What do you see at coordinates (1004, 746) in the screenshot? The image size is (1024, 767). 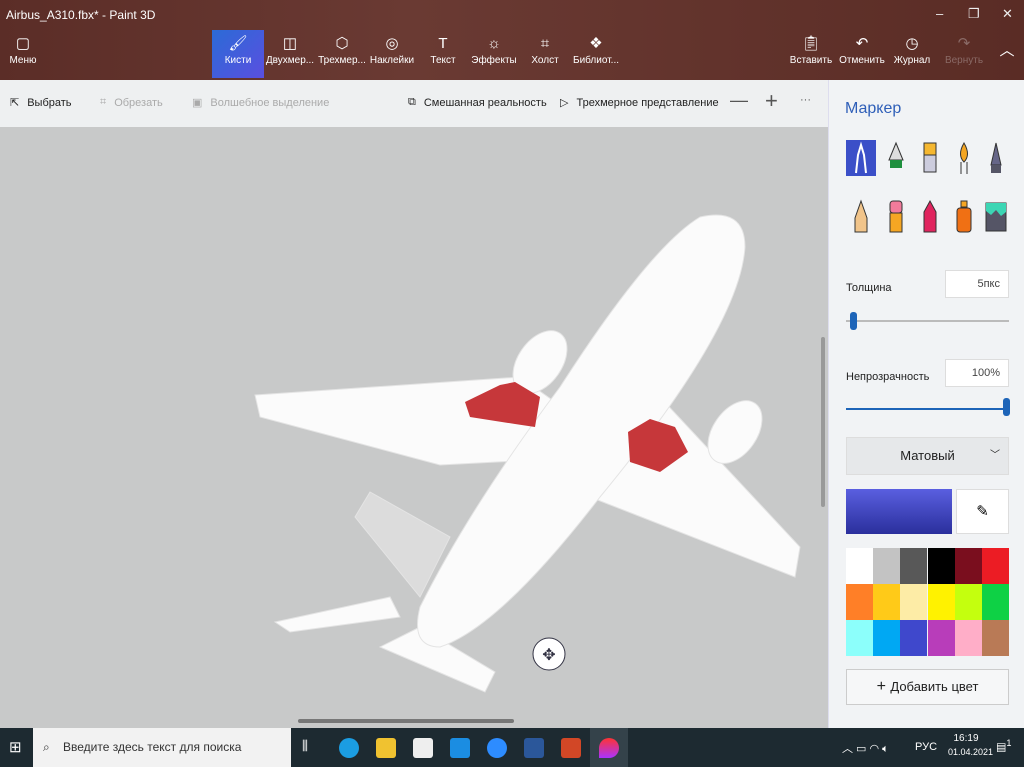 I see `notifications-button: ▤1` at bounding box center [1004, 746].